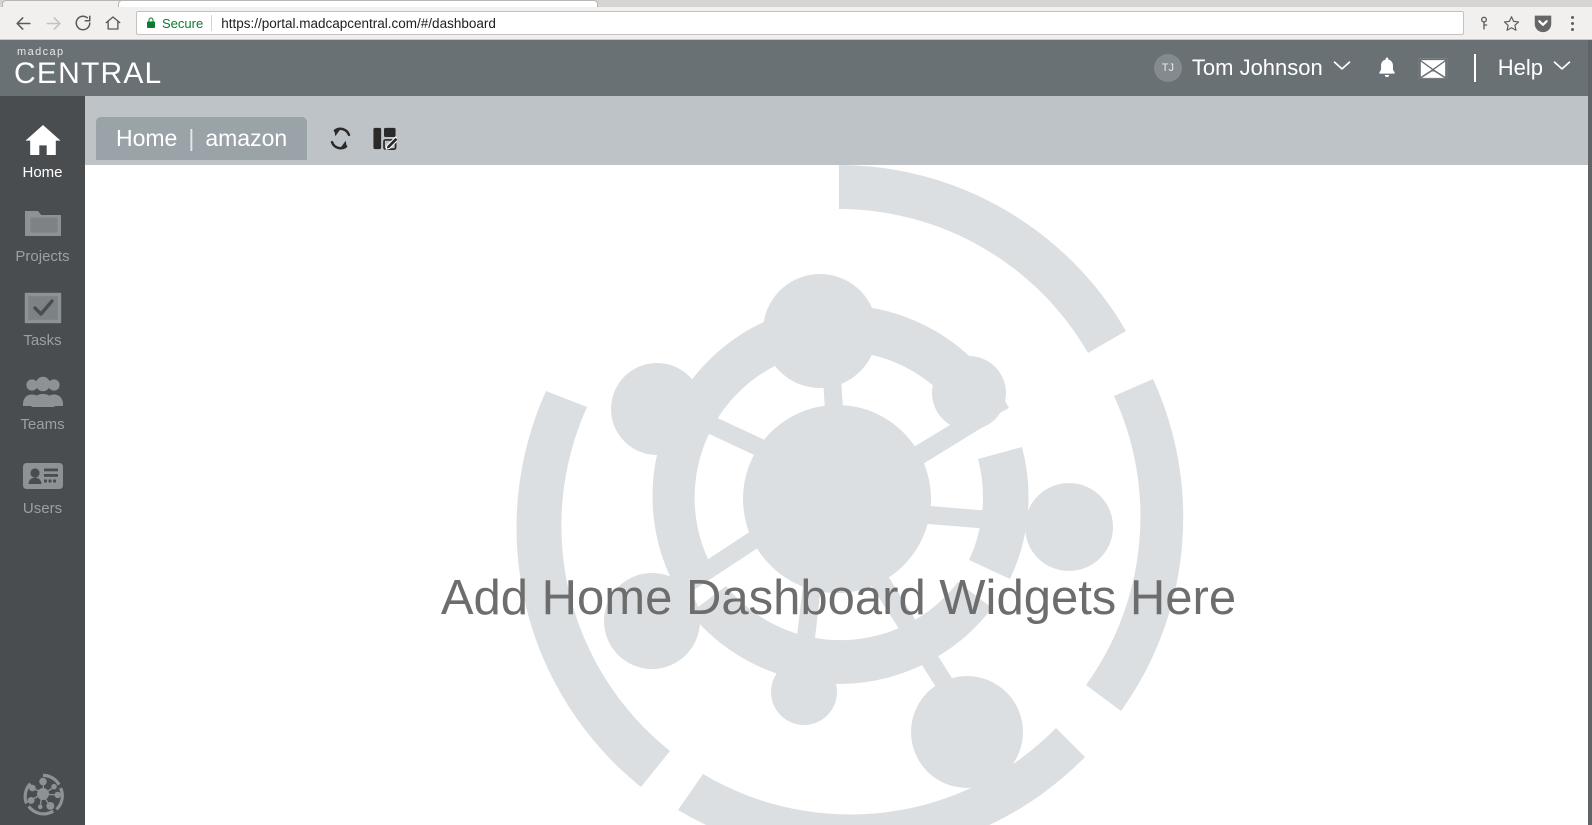  I want to click on madcap-central-hub-icon, so click(42, 794).